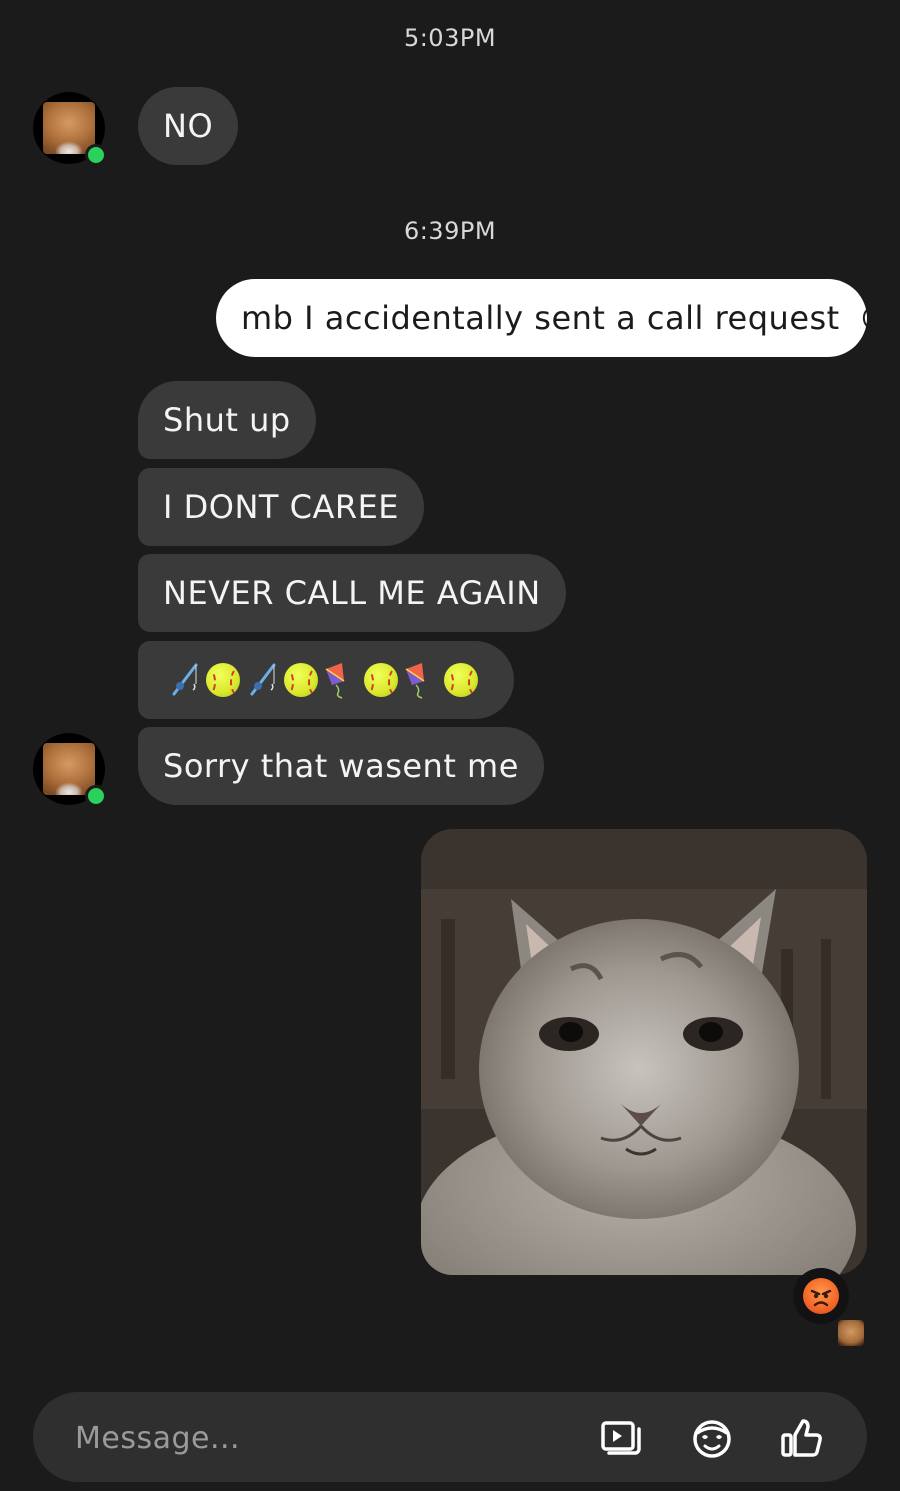 The image size is (900, 1491). I want to click on message-composer, so click(450, 1438).